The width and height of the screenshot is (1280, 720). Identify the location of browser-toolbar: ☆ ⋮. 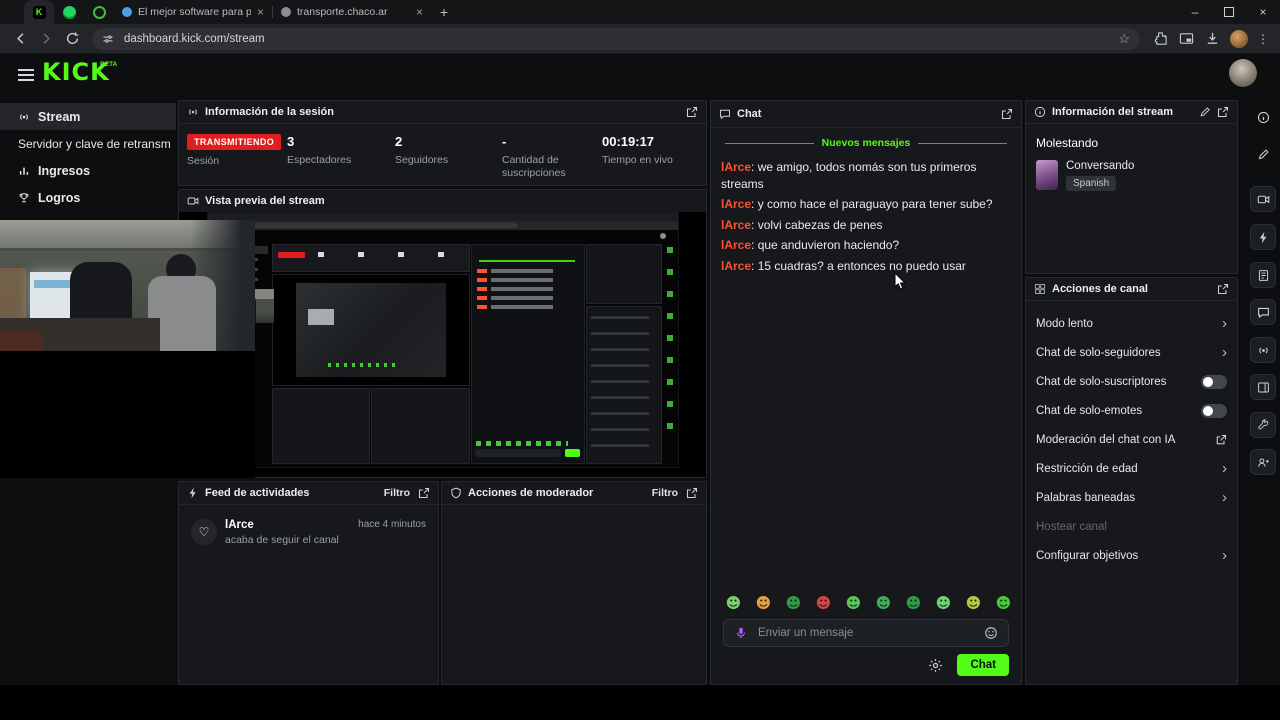
(640, 39).